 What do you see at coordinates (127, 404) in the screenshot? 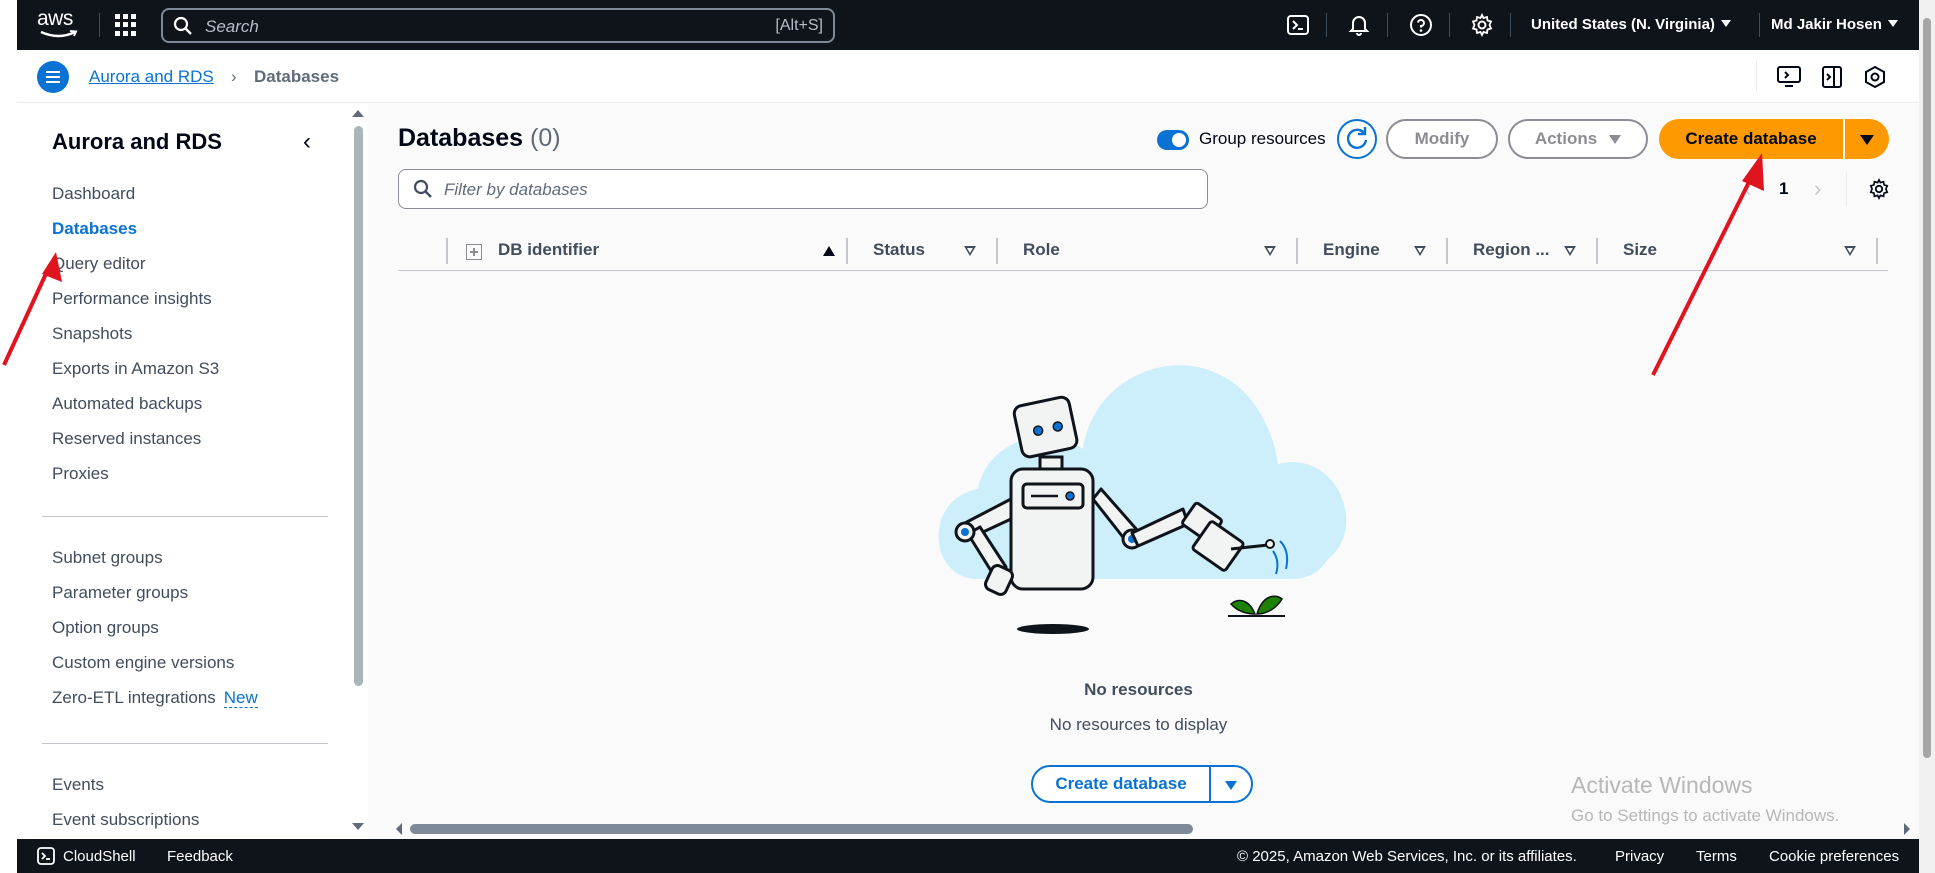
I see `sidebar-item-automated-backups: Automated backups` at bounding box center [127, 404].